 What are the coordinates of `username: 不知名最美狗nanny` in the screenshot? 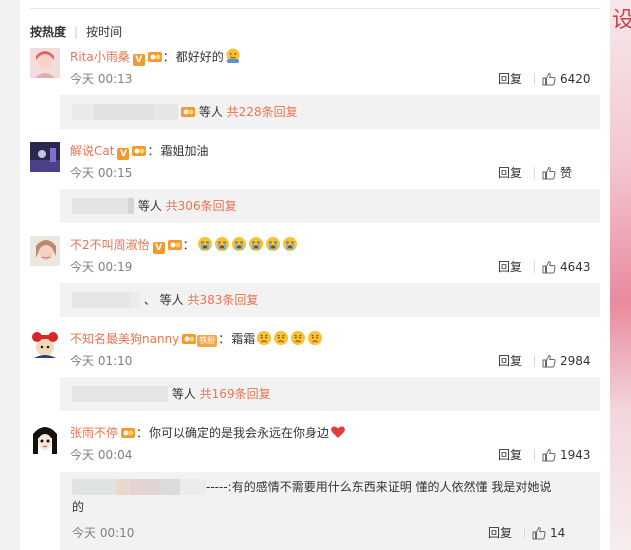 It's located at (124, 339).